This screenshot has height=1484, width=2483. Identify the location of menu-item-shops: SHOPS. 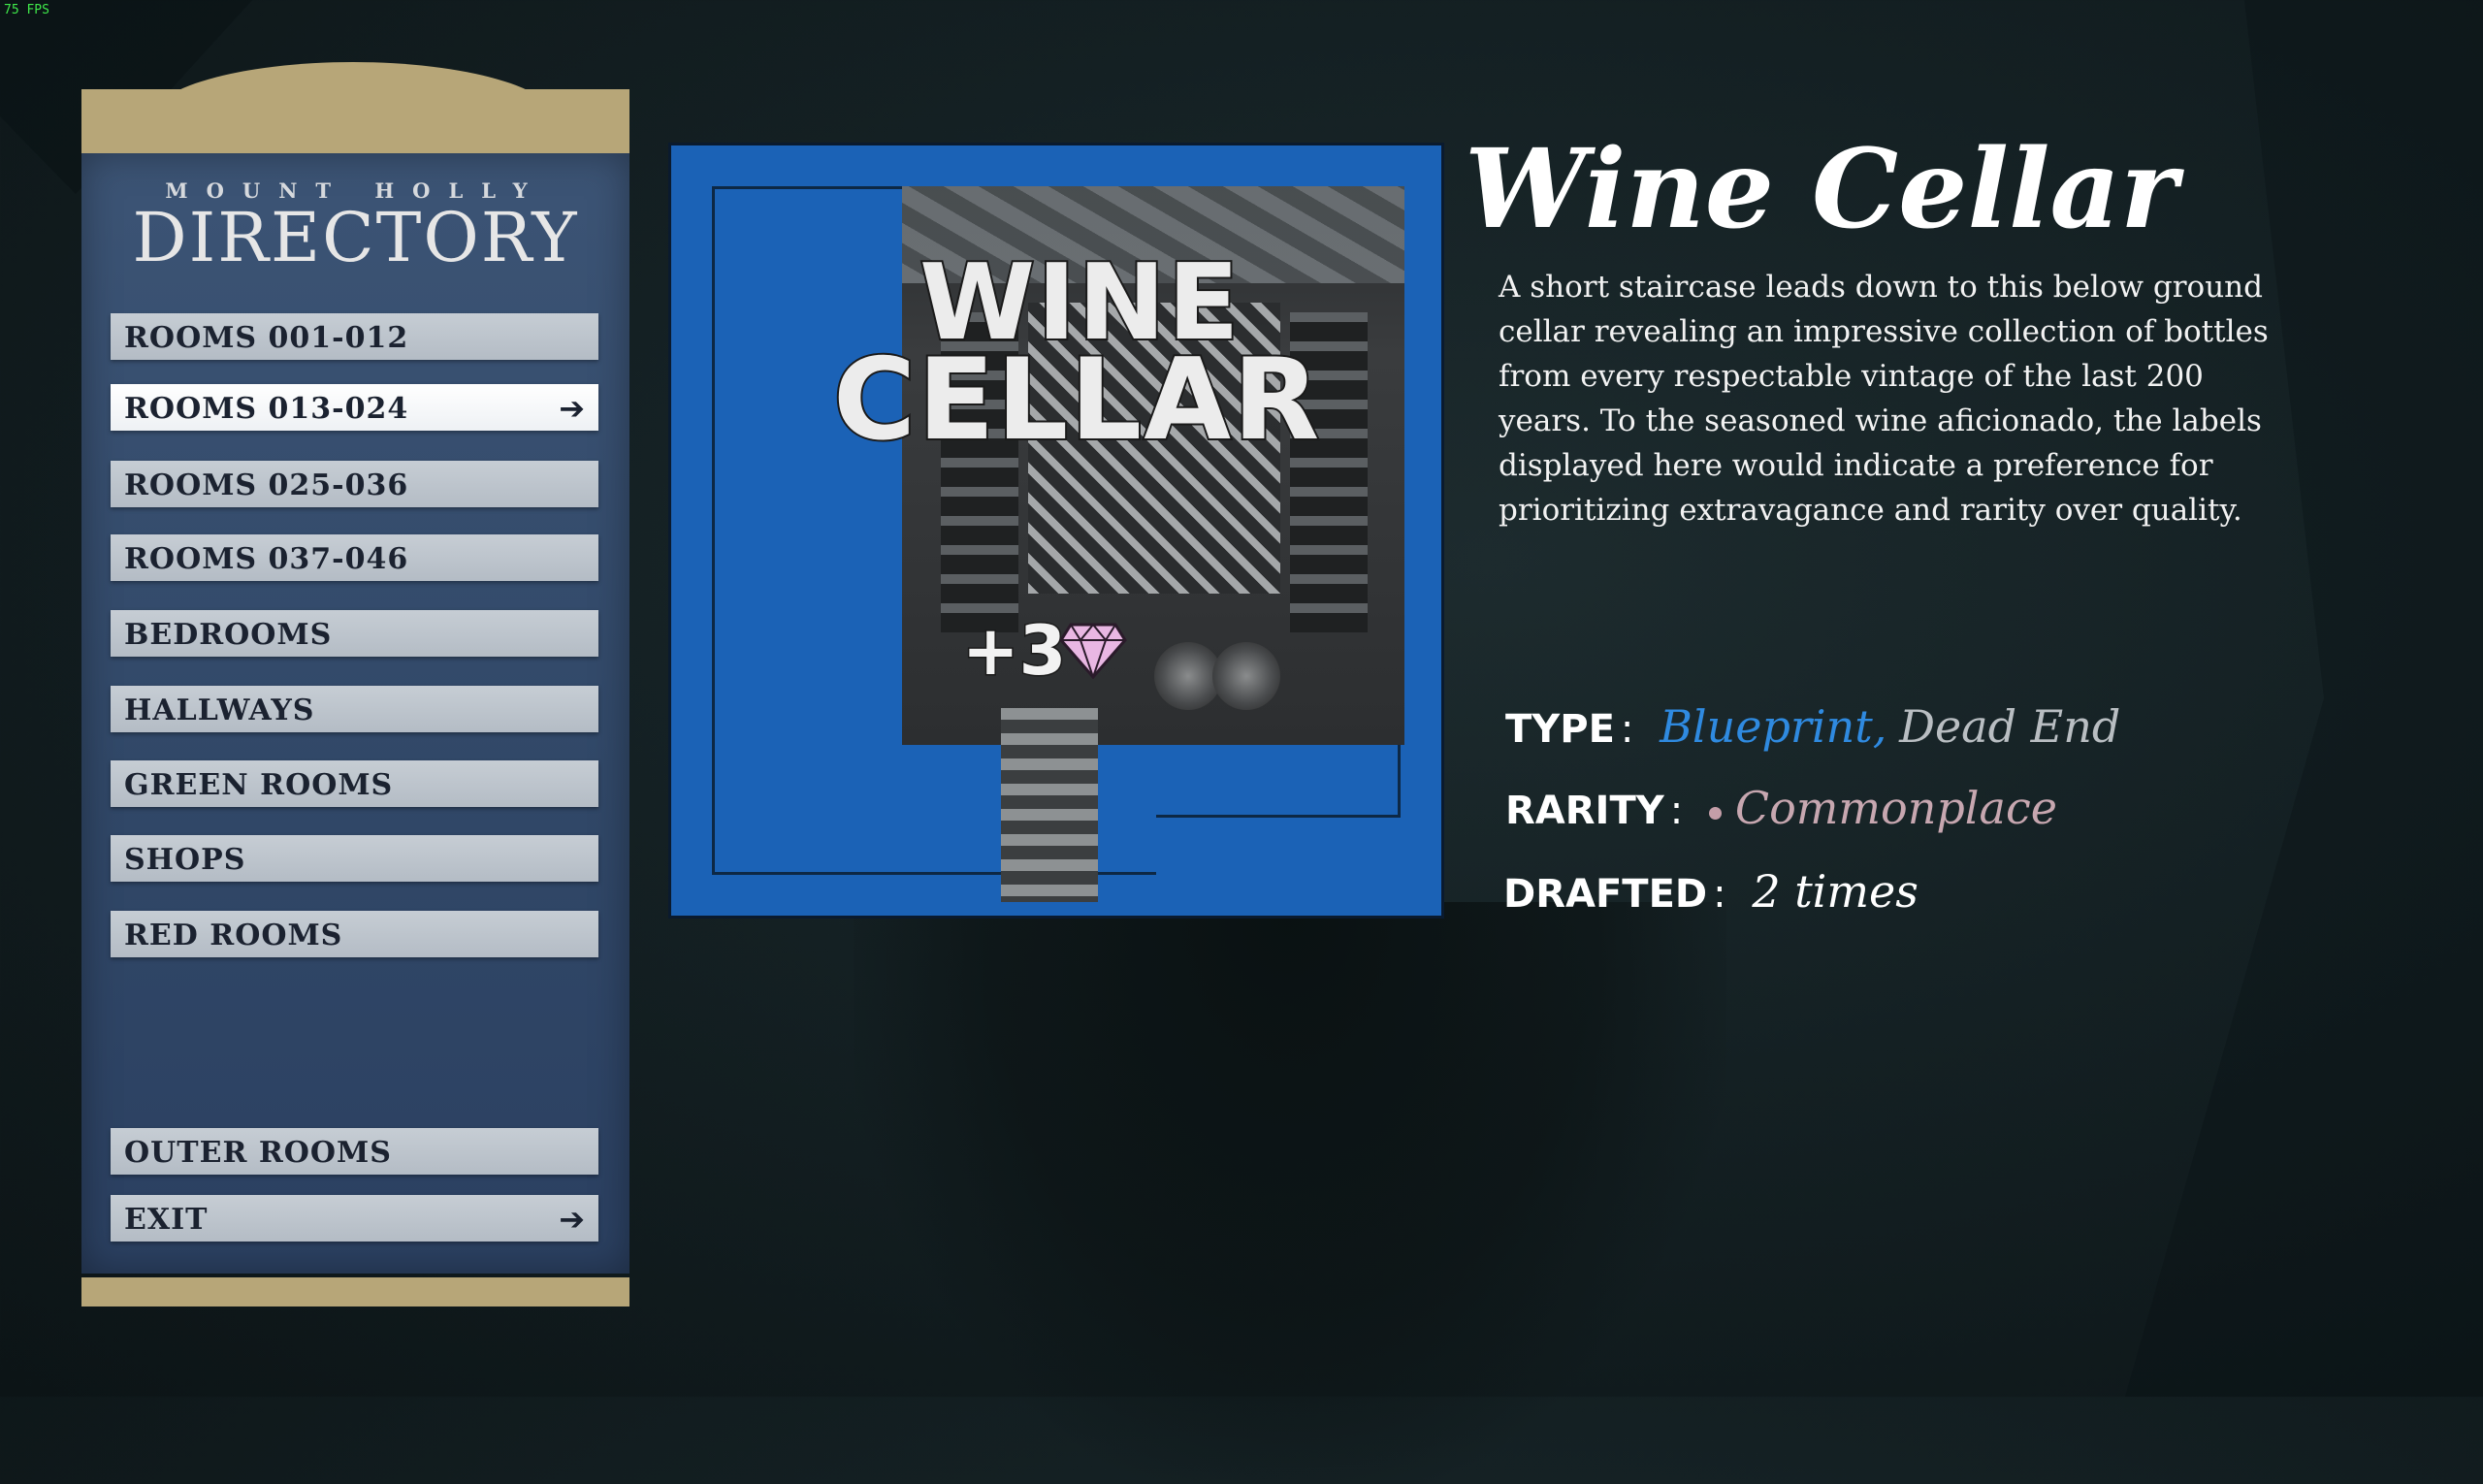
(355, 859).